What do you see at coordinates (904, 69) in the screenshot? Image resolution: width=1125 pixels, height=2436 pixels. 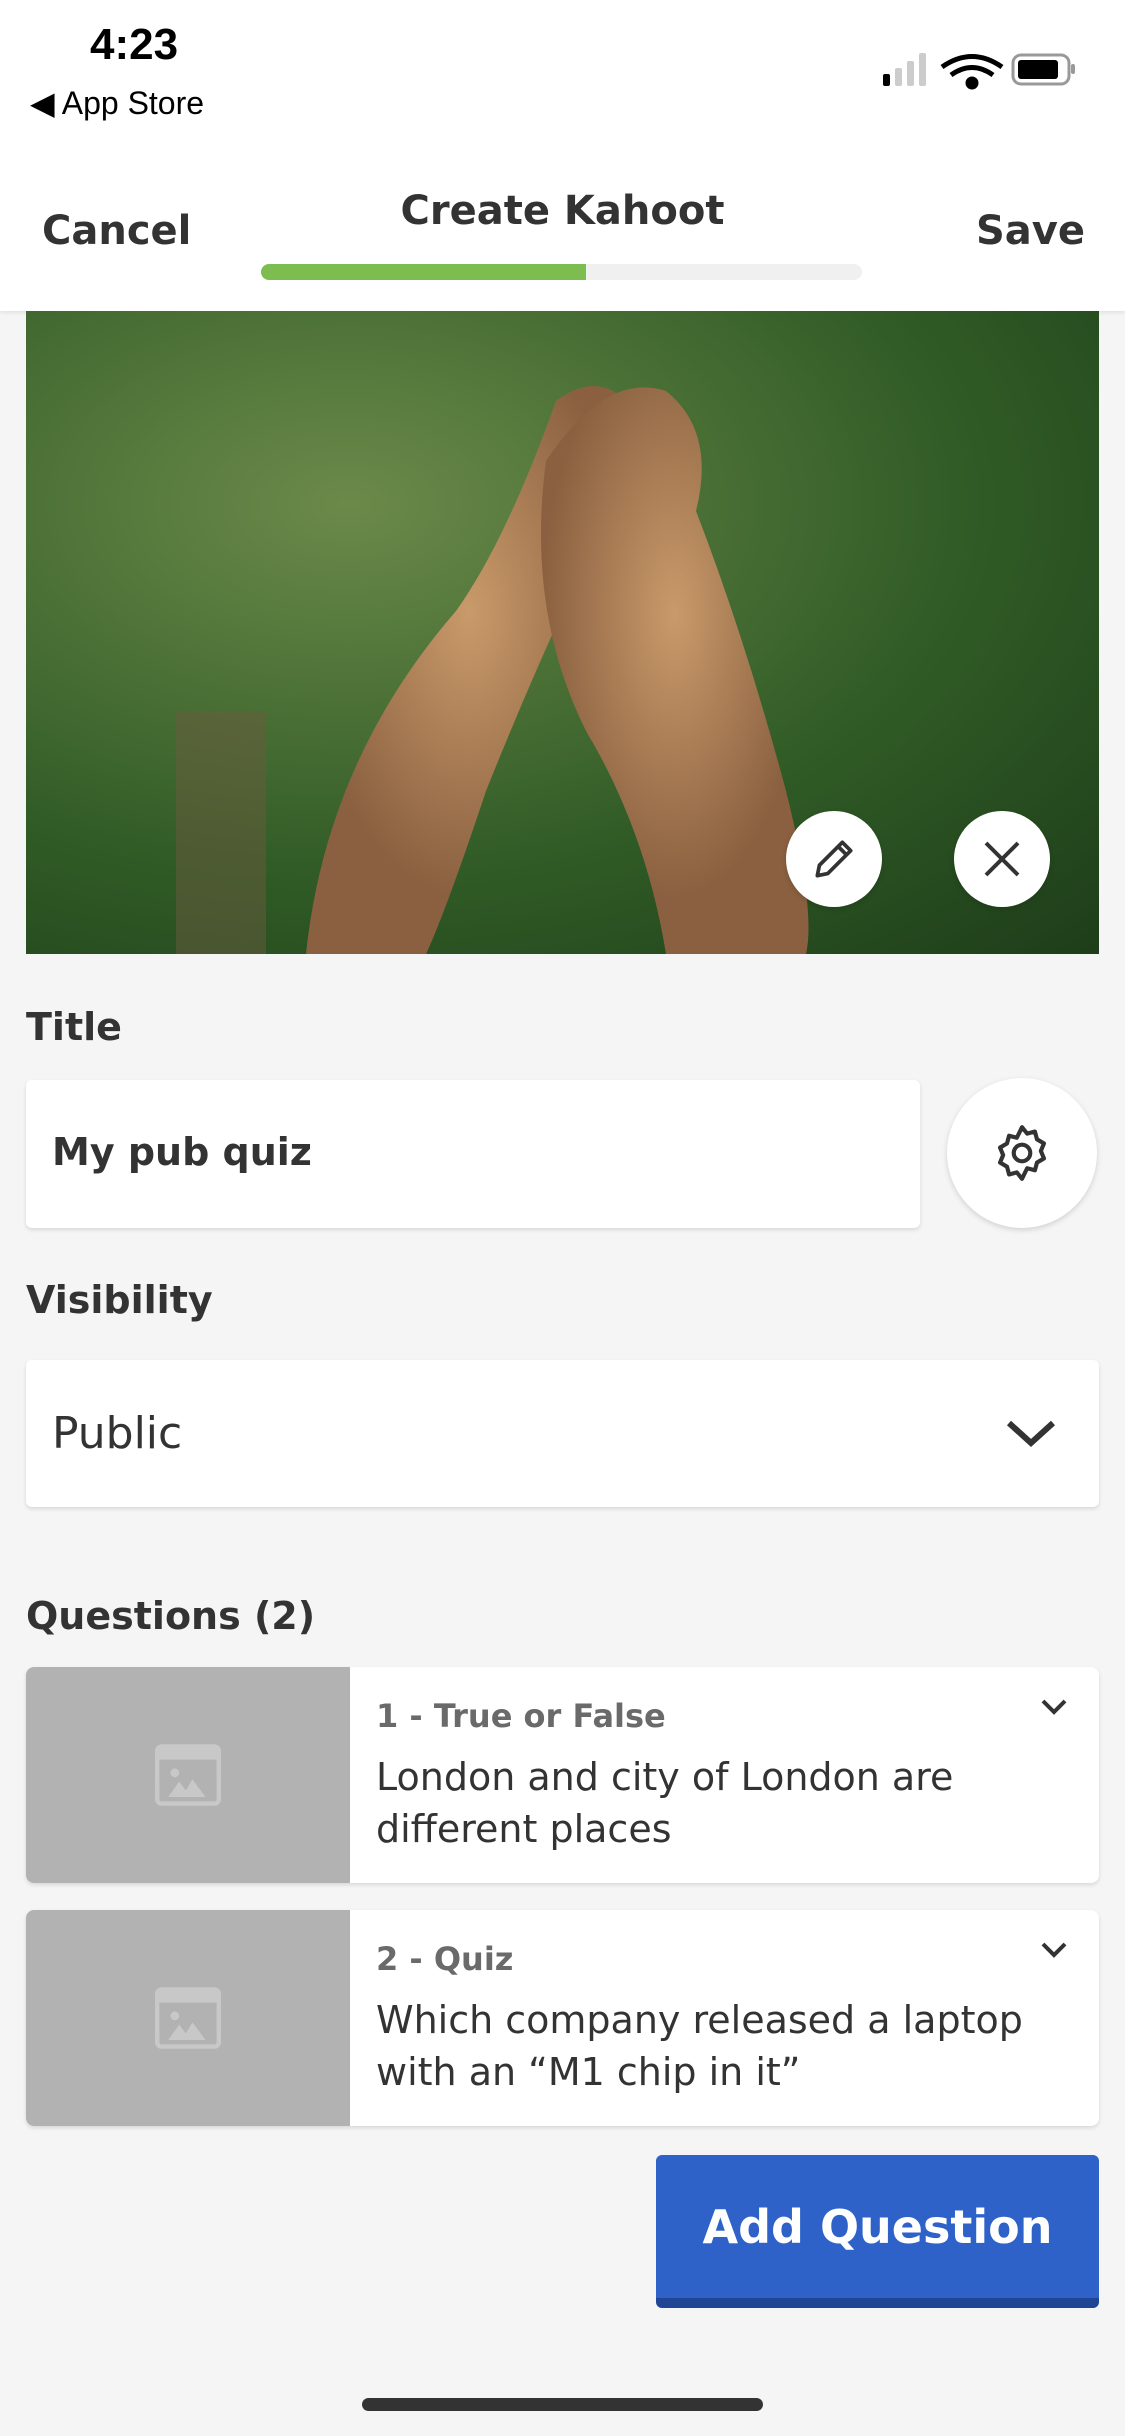 I see `signal-icon` at bounding box center [904, 69].